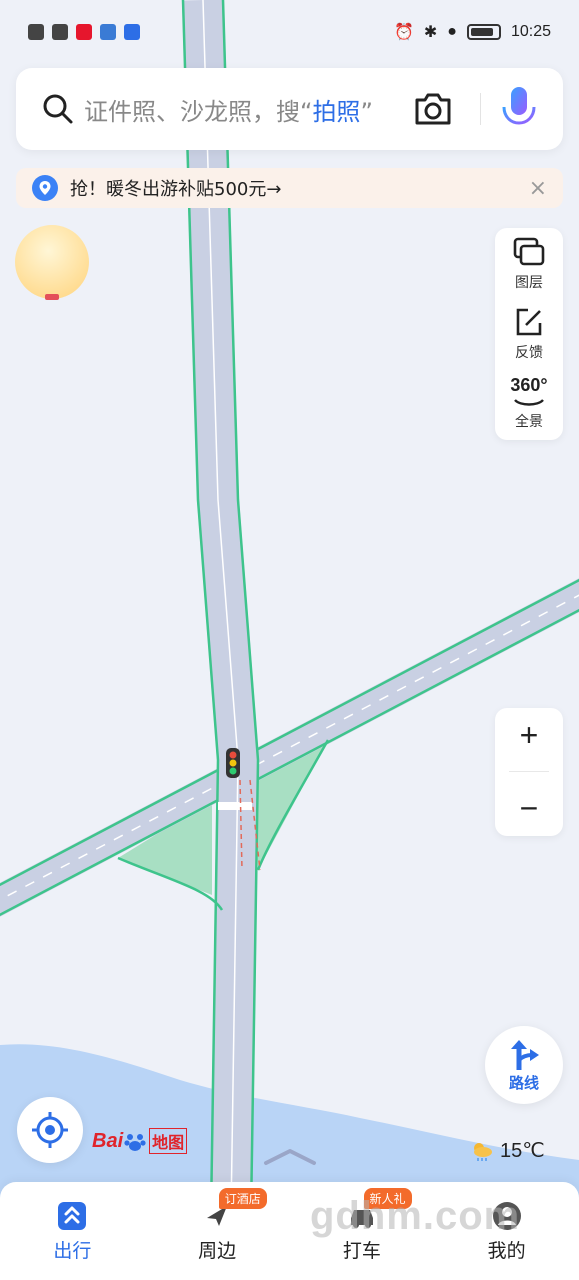 The height and width of the screenshot is (1280, 579). I want to click on status-time: 10:25, so click(530, 31).